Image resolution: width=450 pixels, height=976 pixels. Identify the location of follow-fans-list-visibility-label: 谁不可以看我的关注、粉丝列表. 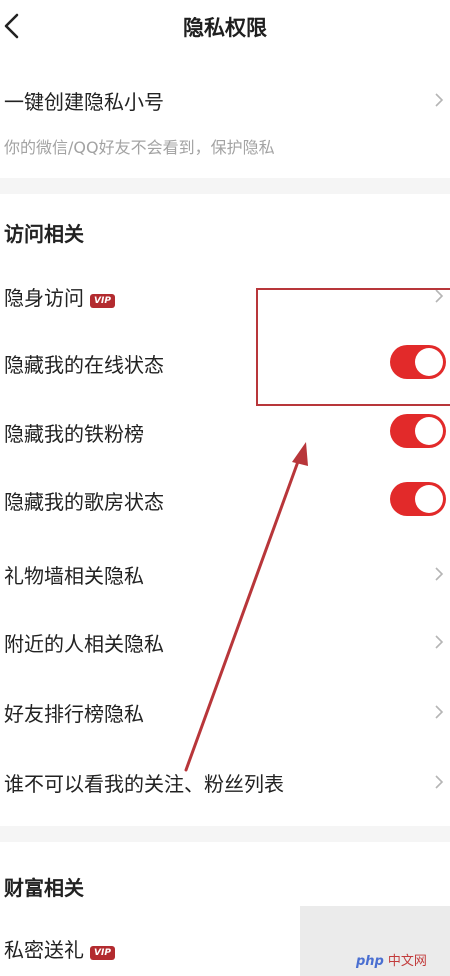
(144, 784).